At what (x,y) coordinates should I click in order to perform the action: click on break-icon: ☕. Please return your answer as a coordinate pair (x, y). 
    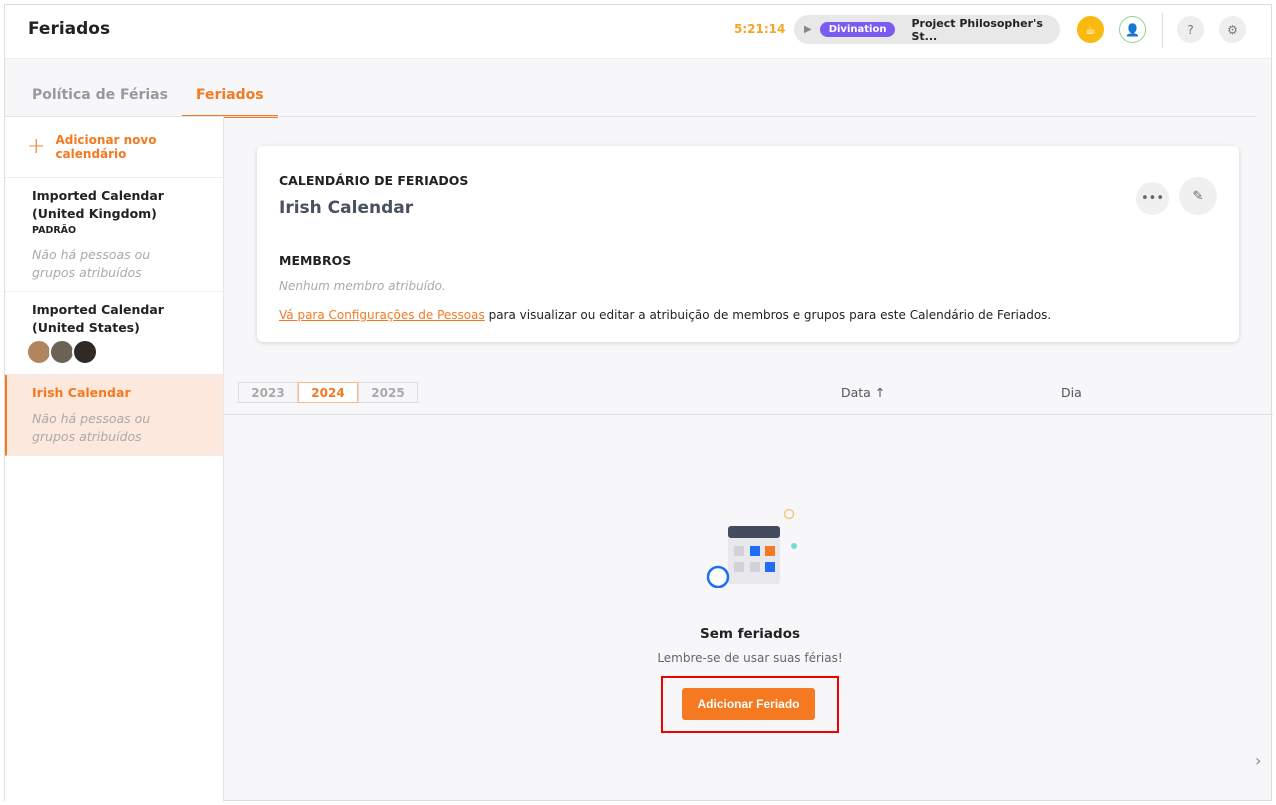
    Looking at the image, I should click on (1090, 29).